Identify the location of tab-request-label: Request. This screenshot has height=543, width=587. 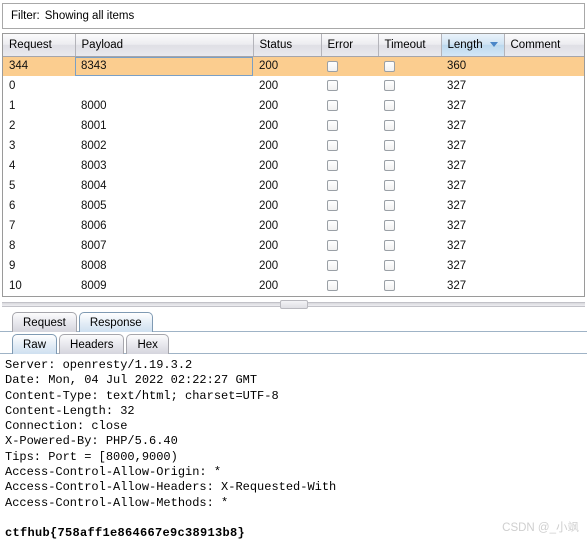
(44, 323).